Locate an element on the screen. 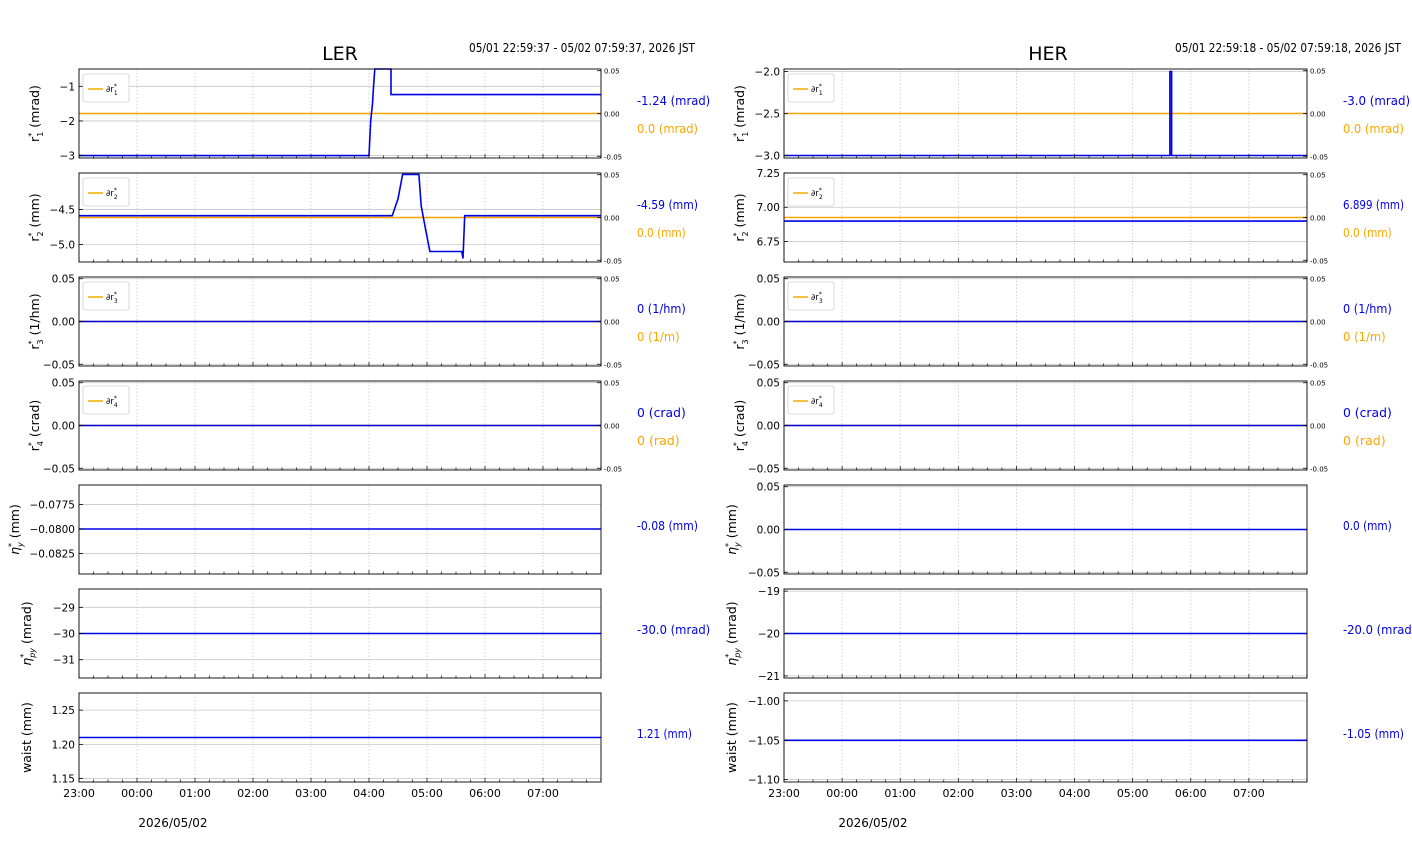 The height and width of the screenshot is (868, 1412). current-value-blue: 1.21 (mm) is located at coordinates (664, 733).